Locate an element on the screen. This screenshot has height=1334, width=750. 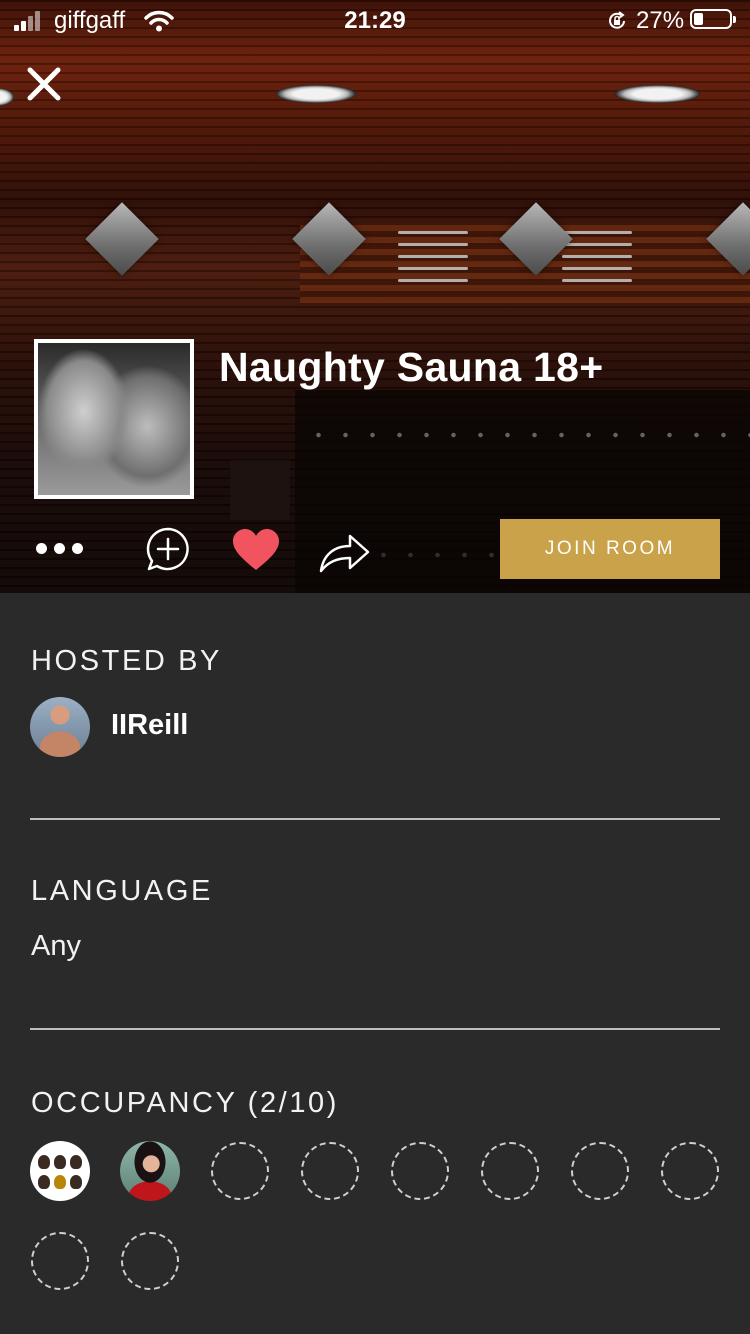
more-dots-icon is located at coordinates (61, 549).